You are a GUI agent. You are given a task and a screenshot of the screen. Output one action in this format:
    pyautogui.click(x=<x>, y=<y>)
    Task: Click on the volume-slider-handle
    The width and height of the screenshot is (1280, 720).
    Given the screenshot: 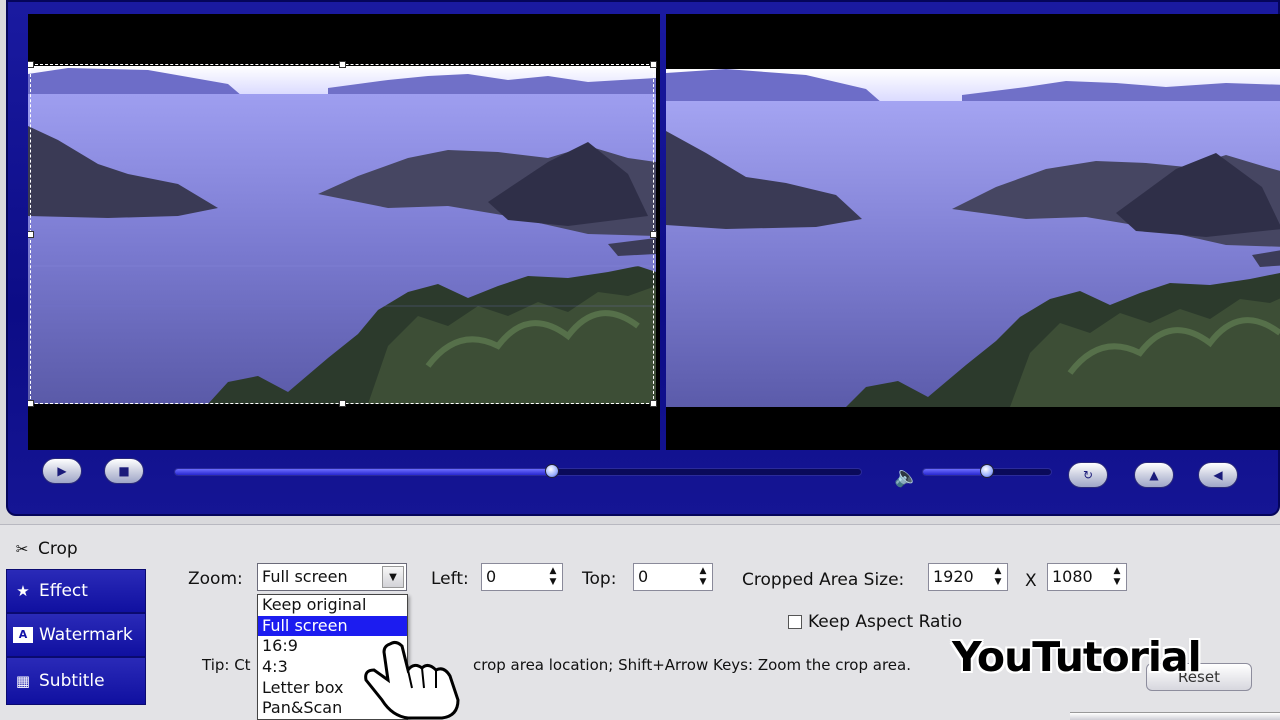 What is the action you would take?
    pyautogui.click(x=987, y=471)
    